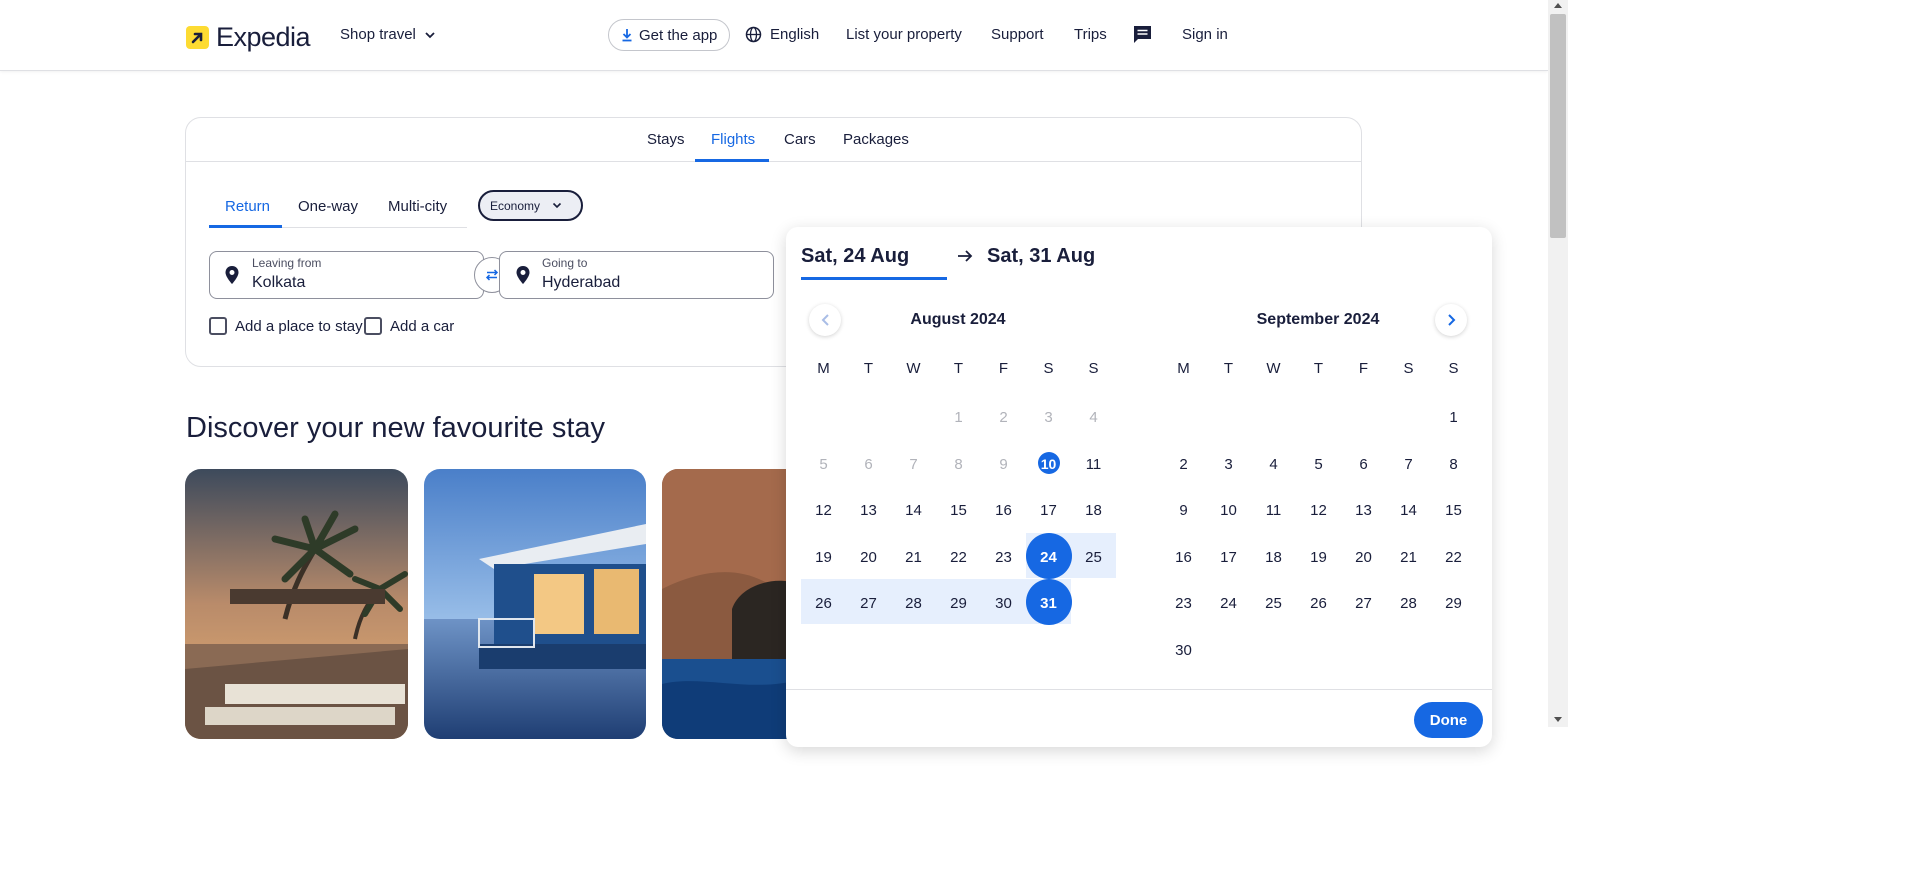 This screenshot has width=1920, height=890. Describe the element at coordinates (1093, 368) in the screenshot. I see `weekday-header: S` at that location.